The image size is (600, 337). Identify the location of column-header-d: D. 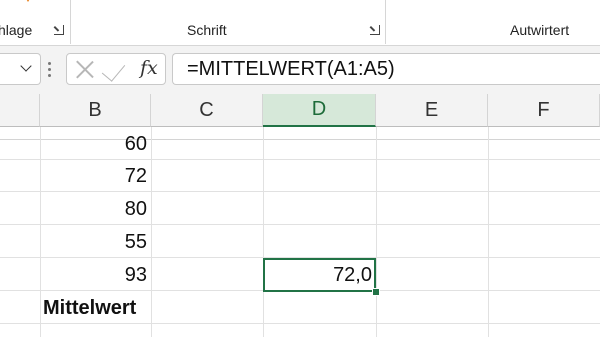
(319, 110).